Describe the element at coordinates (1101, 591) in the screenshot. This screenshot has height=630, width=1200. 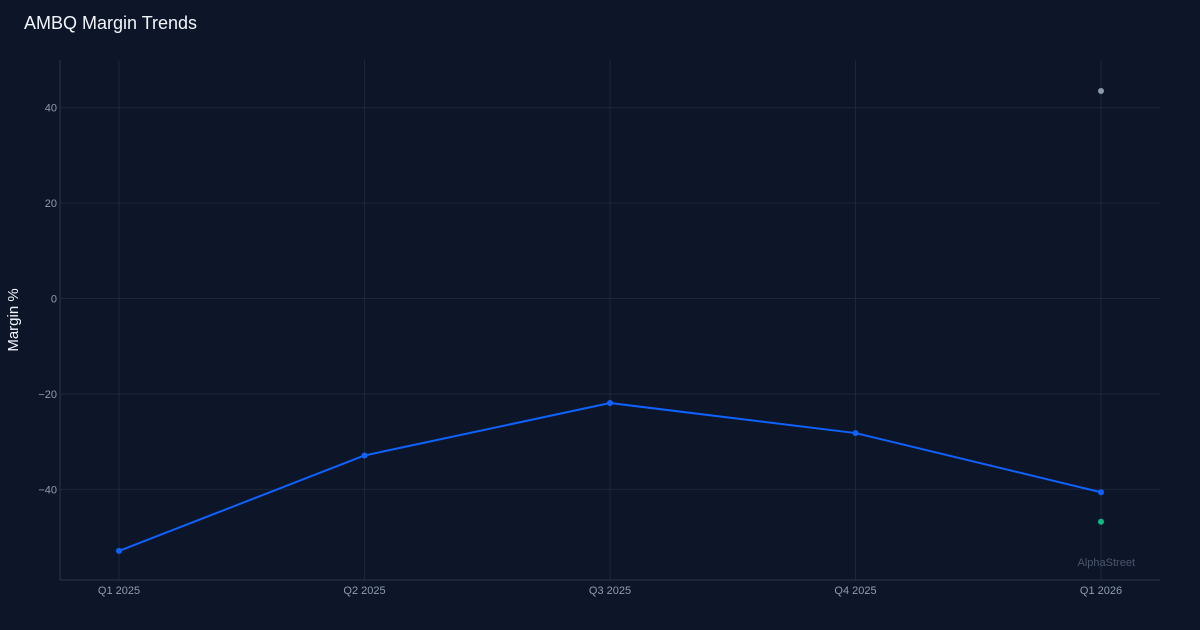
I see `x-tick-label: Q1 2026` at that location.